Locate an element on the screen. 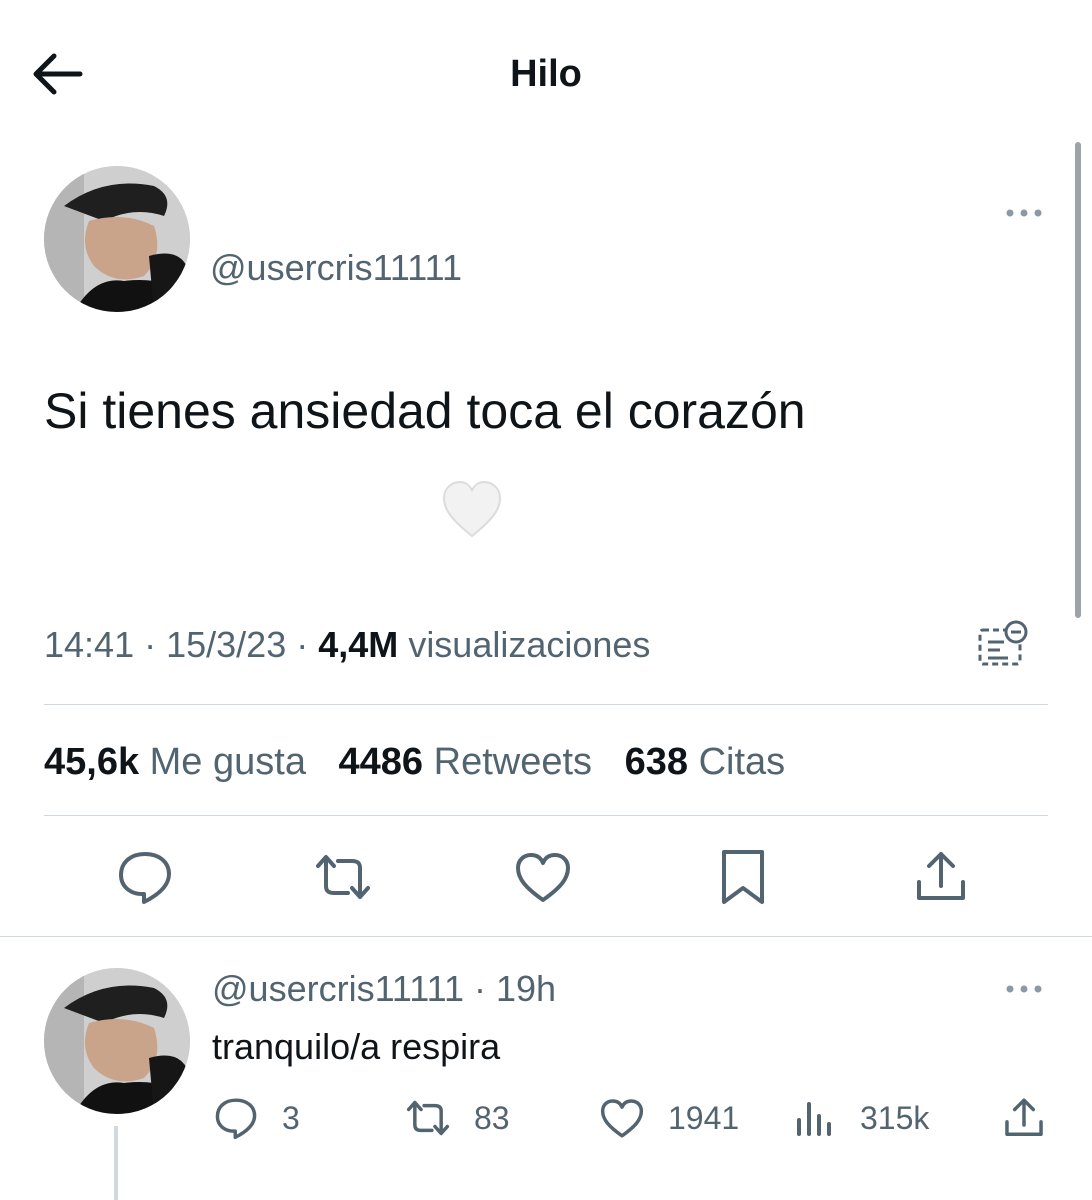  likes-stat: 45,6k Me gusta is located at coordinates (175, 762).